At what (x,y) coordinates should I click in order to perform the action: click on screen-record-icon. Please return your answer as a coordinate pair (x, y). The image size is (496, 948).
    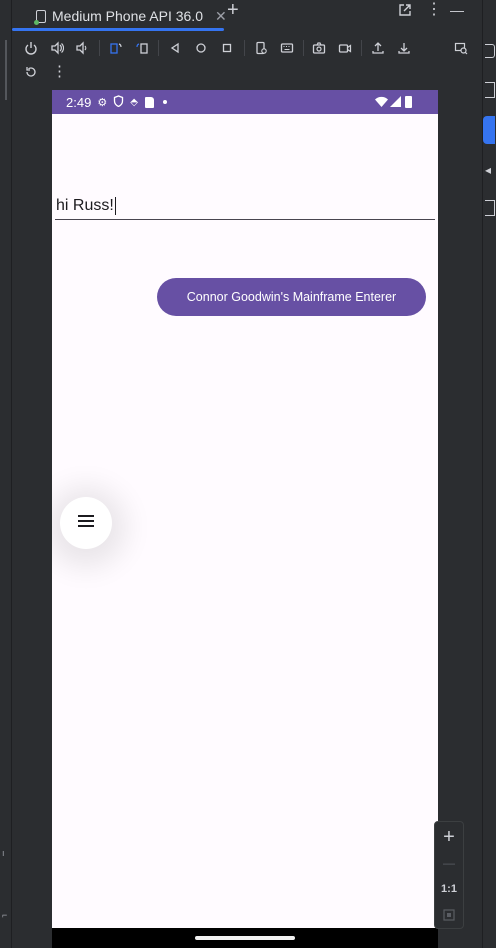
    Looking at the image, I should click on (345, 48).